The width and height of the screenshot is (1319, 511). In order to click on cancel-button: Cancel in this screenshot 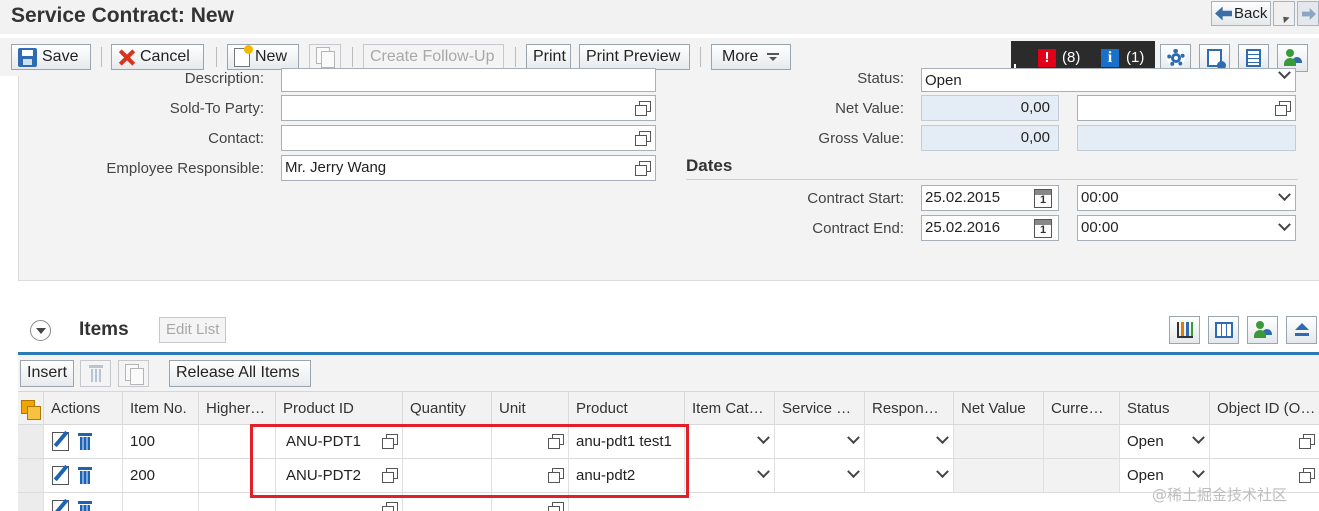, I will do `click(157, 57)`.